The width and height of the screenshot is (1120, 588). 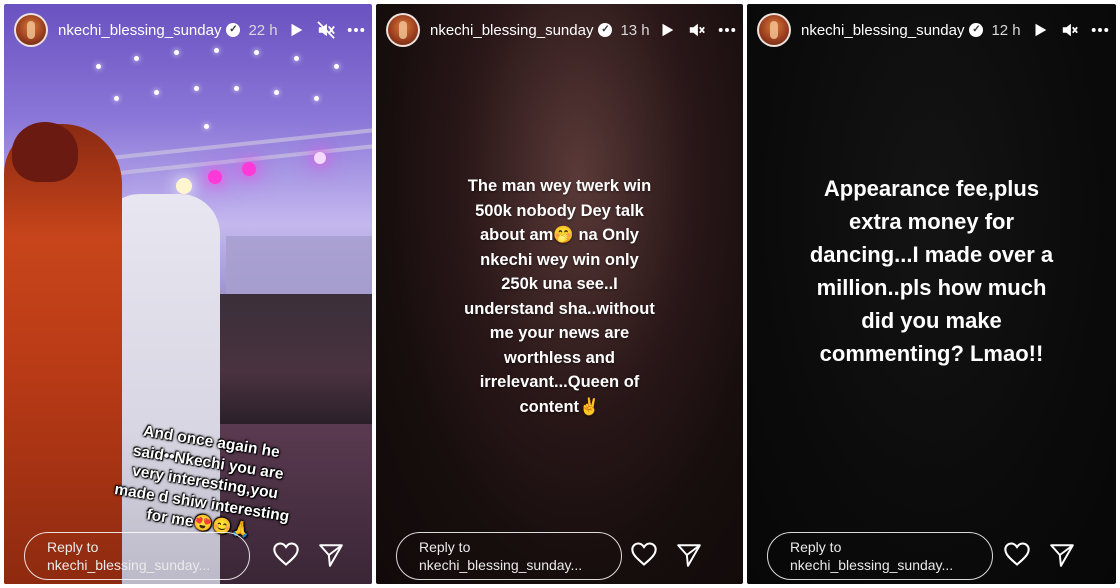 What do you see at coordinates (931, 221) in the screenshot?
I see `caption-line: extra money for` at bounding box center [931, 221].